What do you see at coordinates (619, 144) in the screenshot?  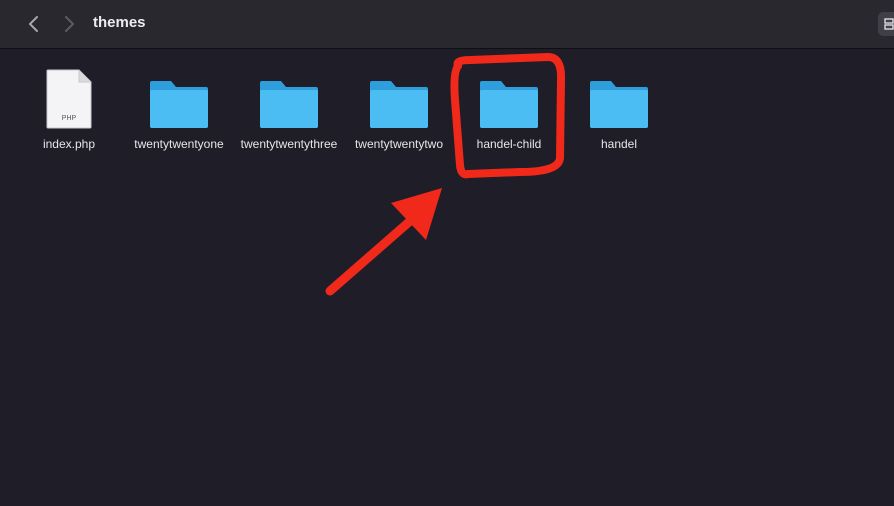 I see `folder-label: handel` at bounding box center [619, 144].